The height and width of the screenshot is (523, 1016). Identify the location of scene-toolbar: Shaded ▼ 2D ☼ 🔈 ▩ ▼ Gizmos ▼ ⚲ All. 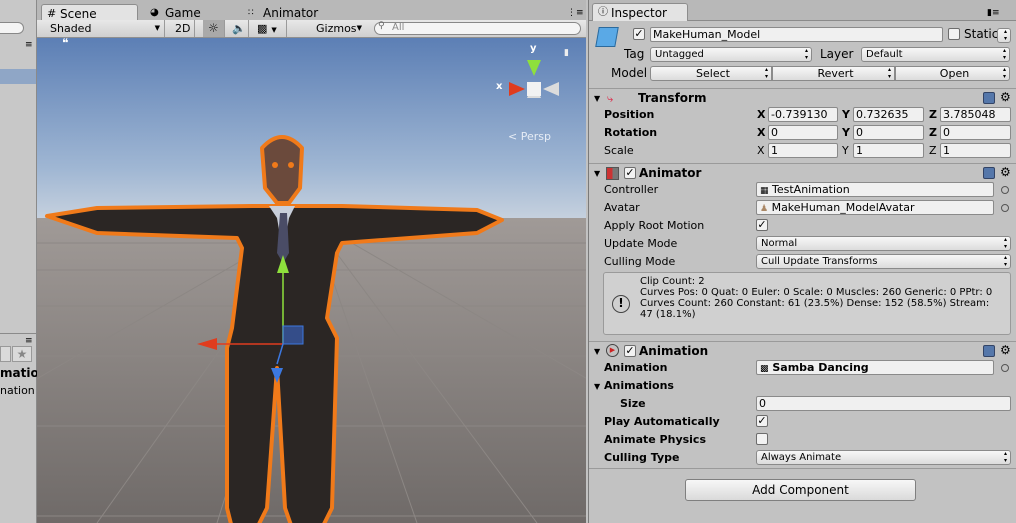
(311, 29).